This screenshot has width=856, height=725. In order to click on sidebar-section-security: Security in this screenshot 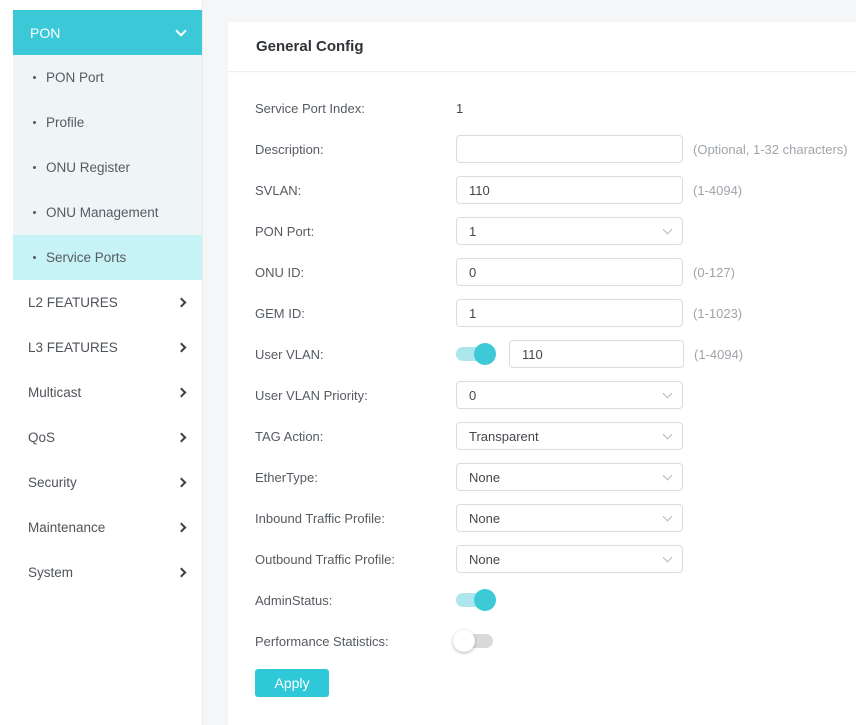, I will do `click(101, 482)`.